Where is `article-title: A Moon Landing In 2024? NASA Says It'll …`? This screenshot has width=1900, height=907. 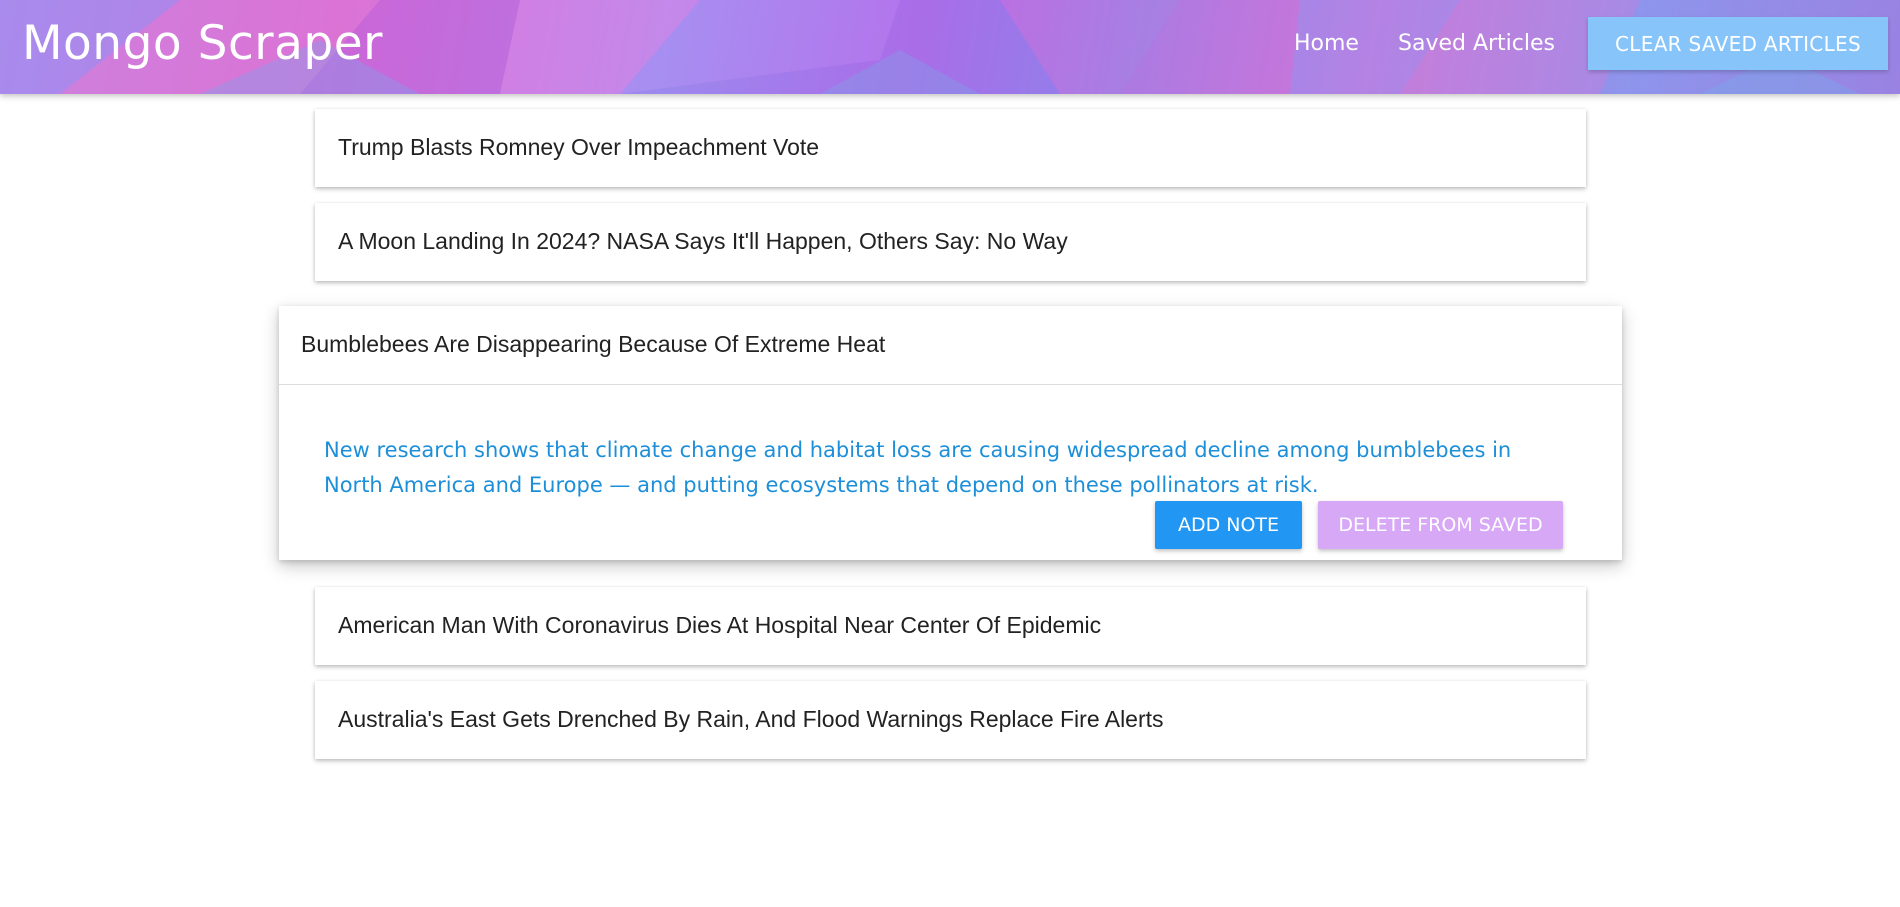 article-title: A Moon Landing In 2024? NASA Says It'll … is located at coordinates (703, 241).